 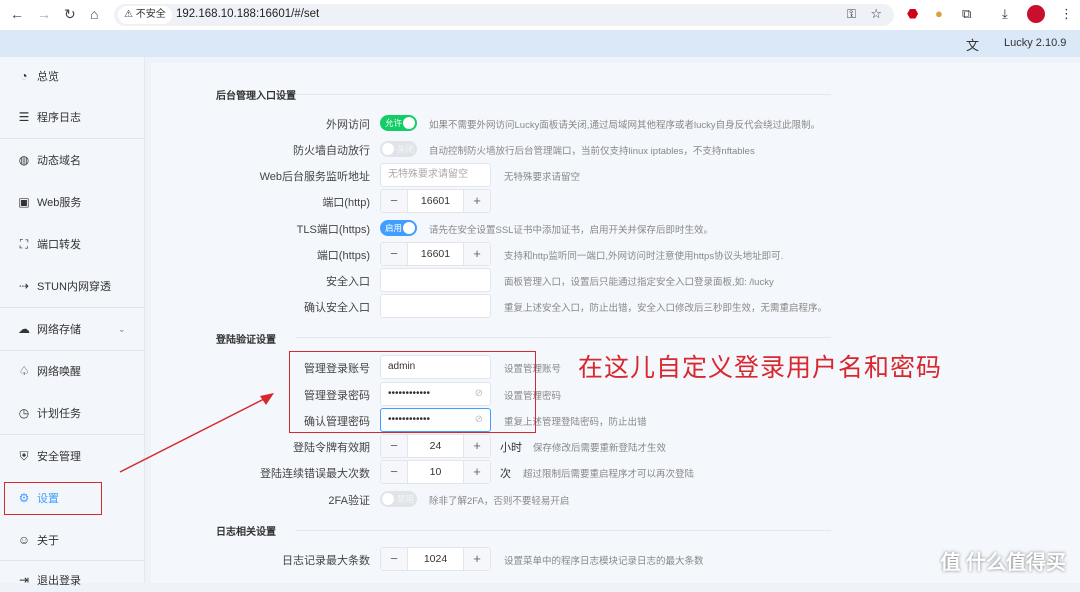 What do you see at coordinates (196, 433) in the screenshot?
I see `annotation-arrow` at bounding box center [196, 433].